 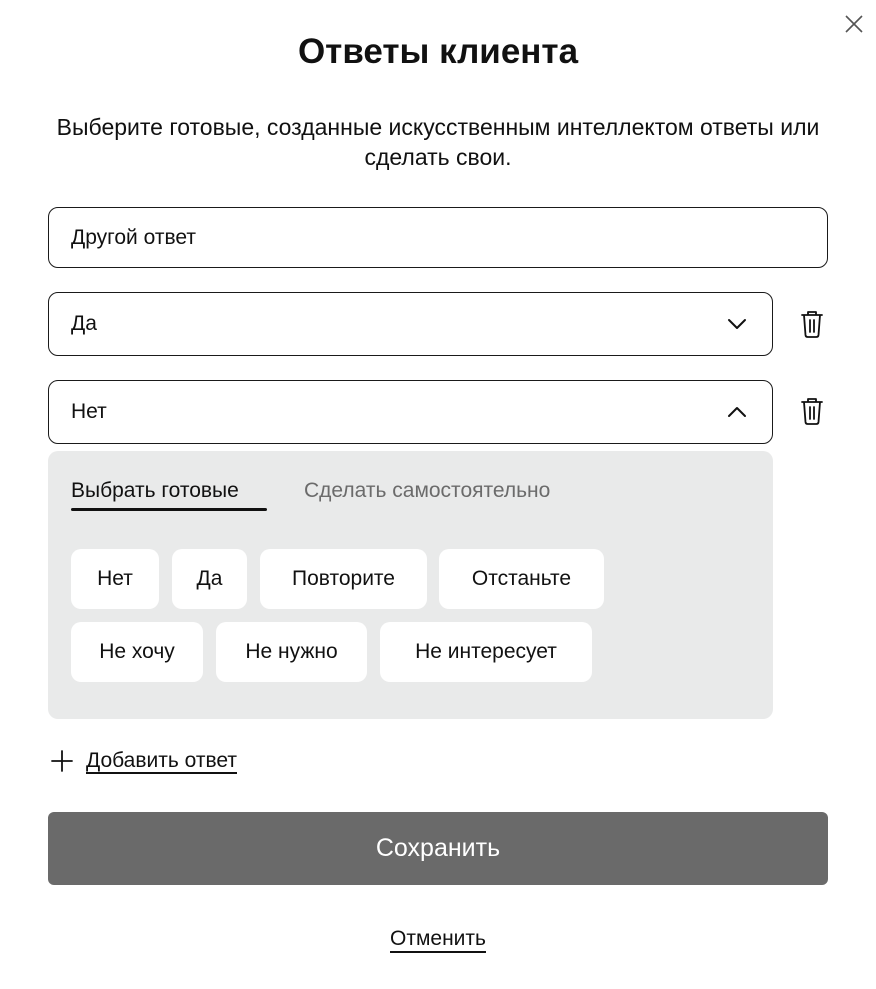 I want to click on plus-icon, so click(x=62, y=761).